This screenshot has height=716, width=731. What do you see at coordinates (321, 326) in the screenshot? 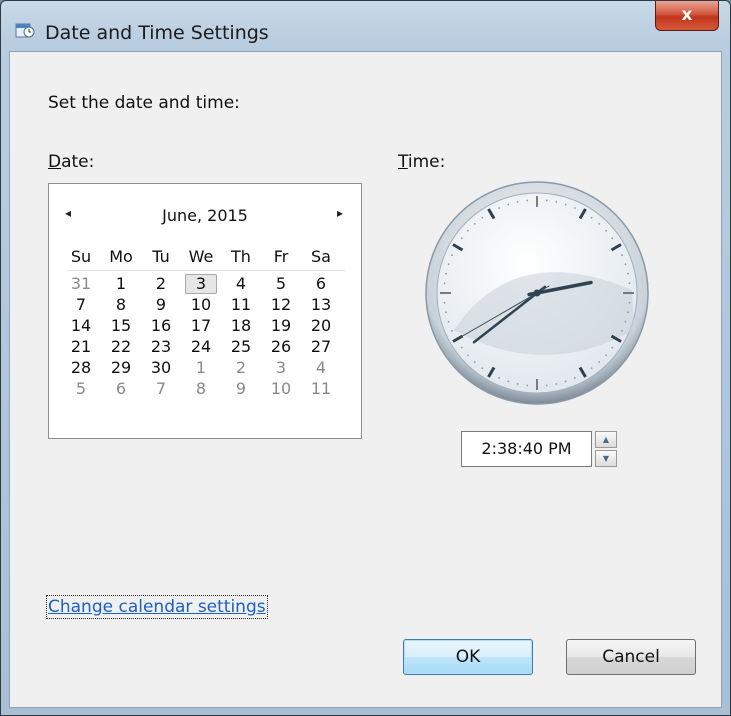
I see `calendar-day: 20` at bounding box center [321, 326].